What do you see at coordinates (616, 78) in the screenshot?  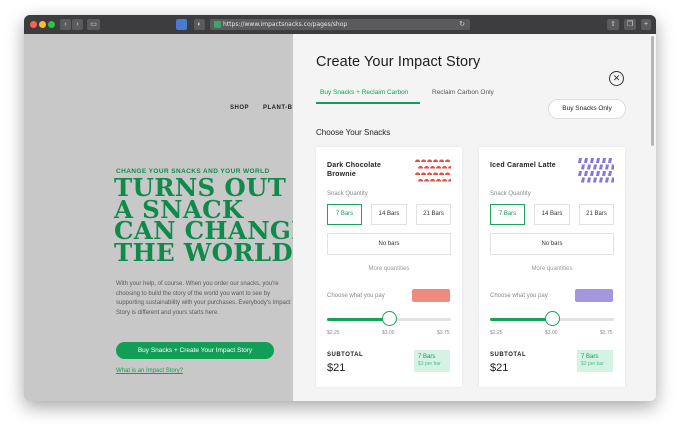 I see `close-icon: ✕` at bounding box center [616, 78].